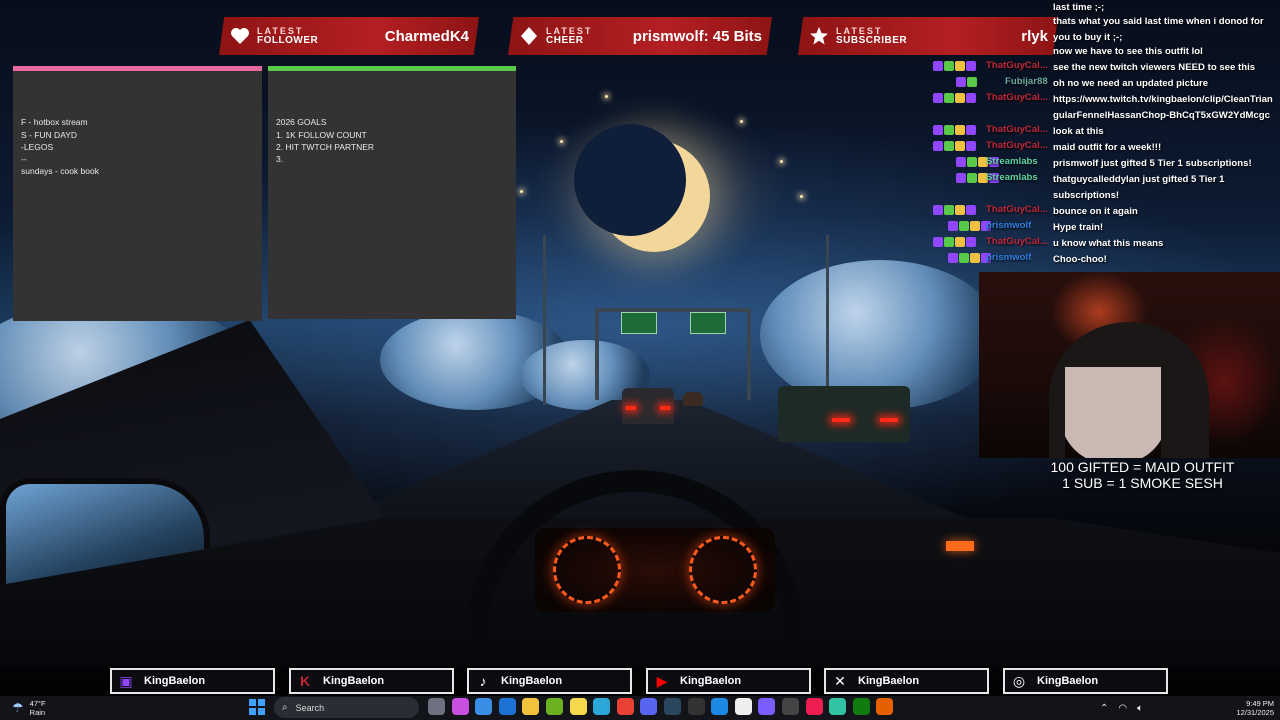 The width and height of the screenshot is (1280, 720). I want to click on obs-icon, so click(790, 706).